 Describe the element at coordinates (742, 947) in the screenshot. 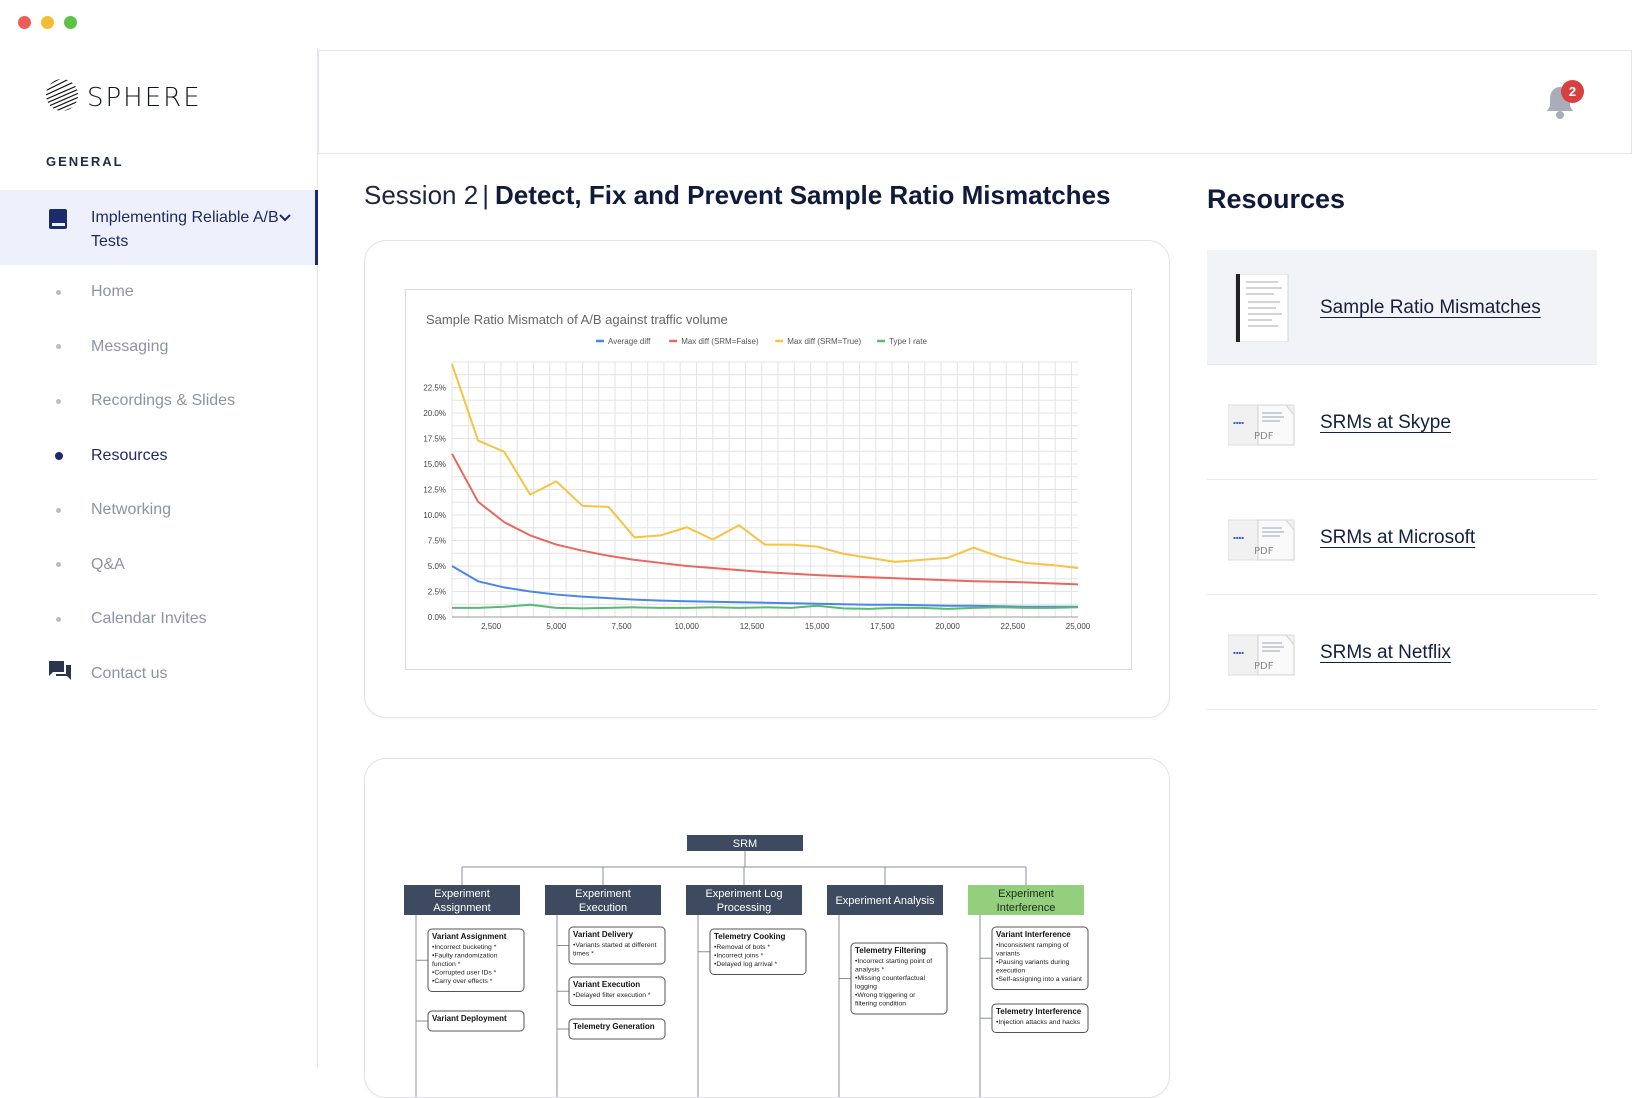

I see `diagram-cause-line: •Removal of bots *` at that location.